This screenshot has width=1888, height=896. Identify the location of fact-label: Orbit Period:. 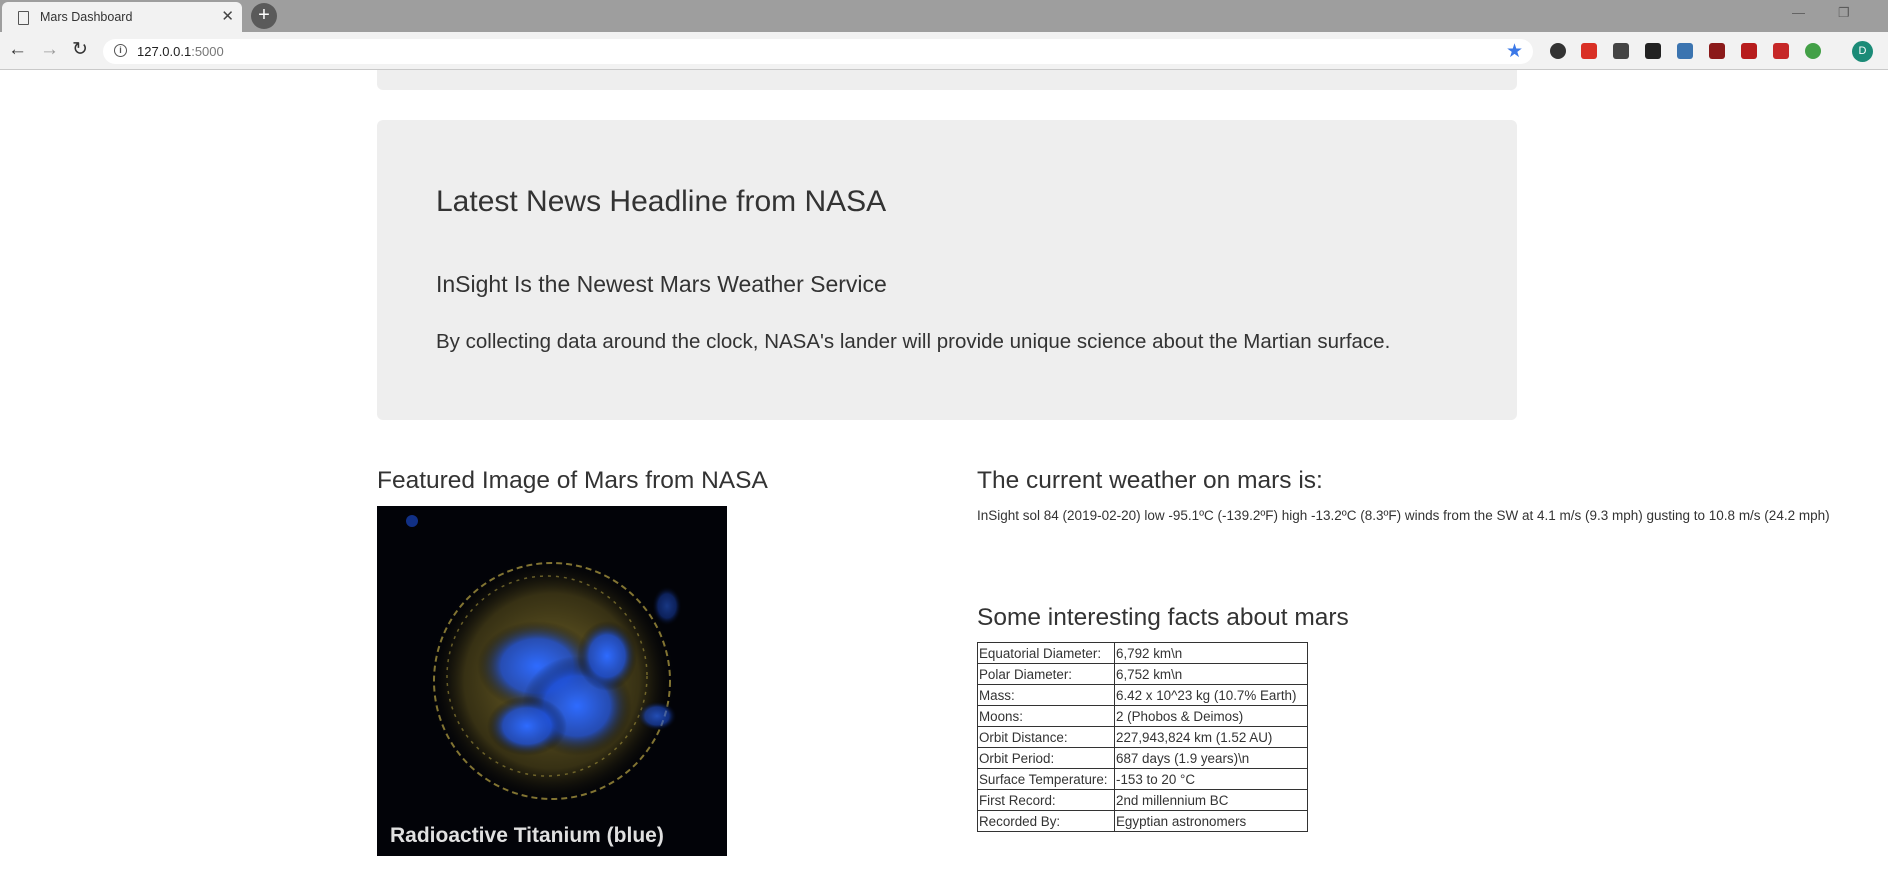
(1046, 758).